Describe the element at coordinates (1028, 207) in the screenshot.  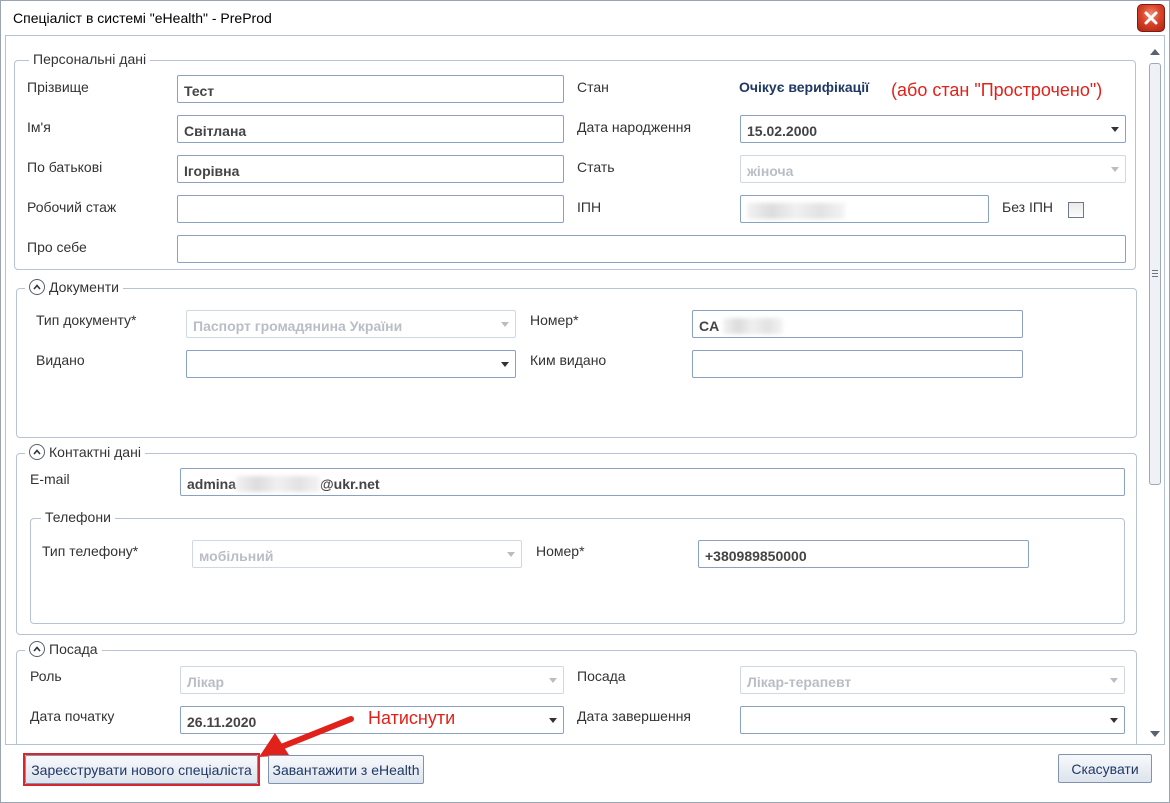
I see `no-ipn-label: Без ІПН` at that location.